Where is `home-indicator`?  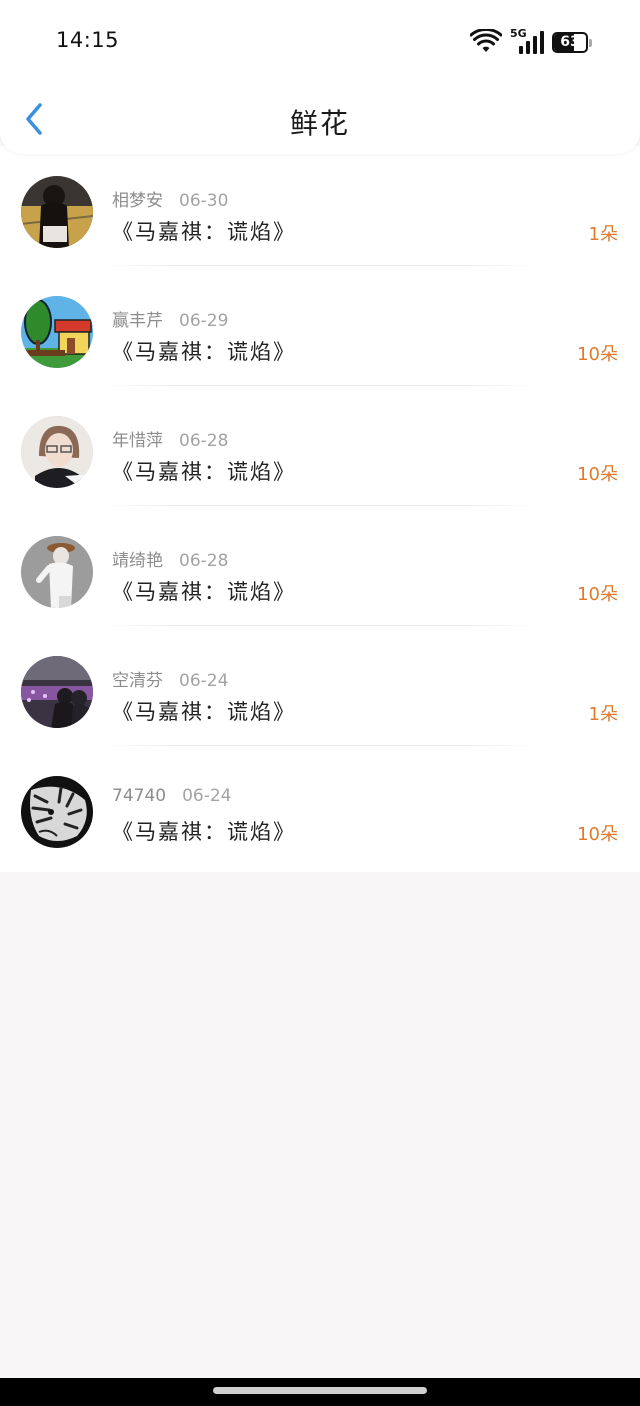
home-indicator is located at coordinates (320, 1390).